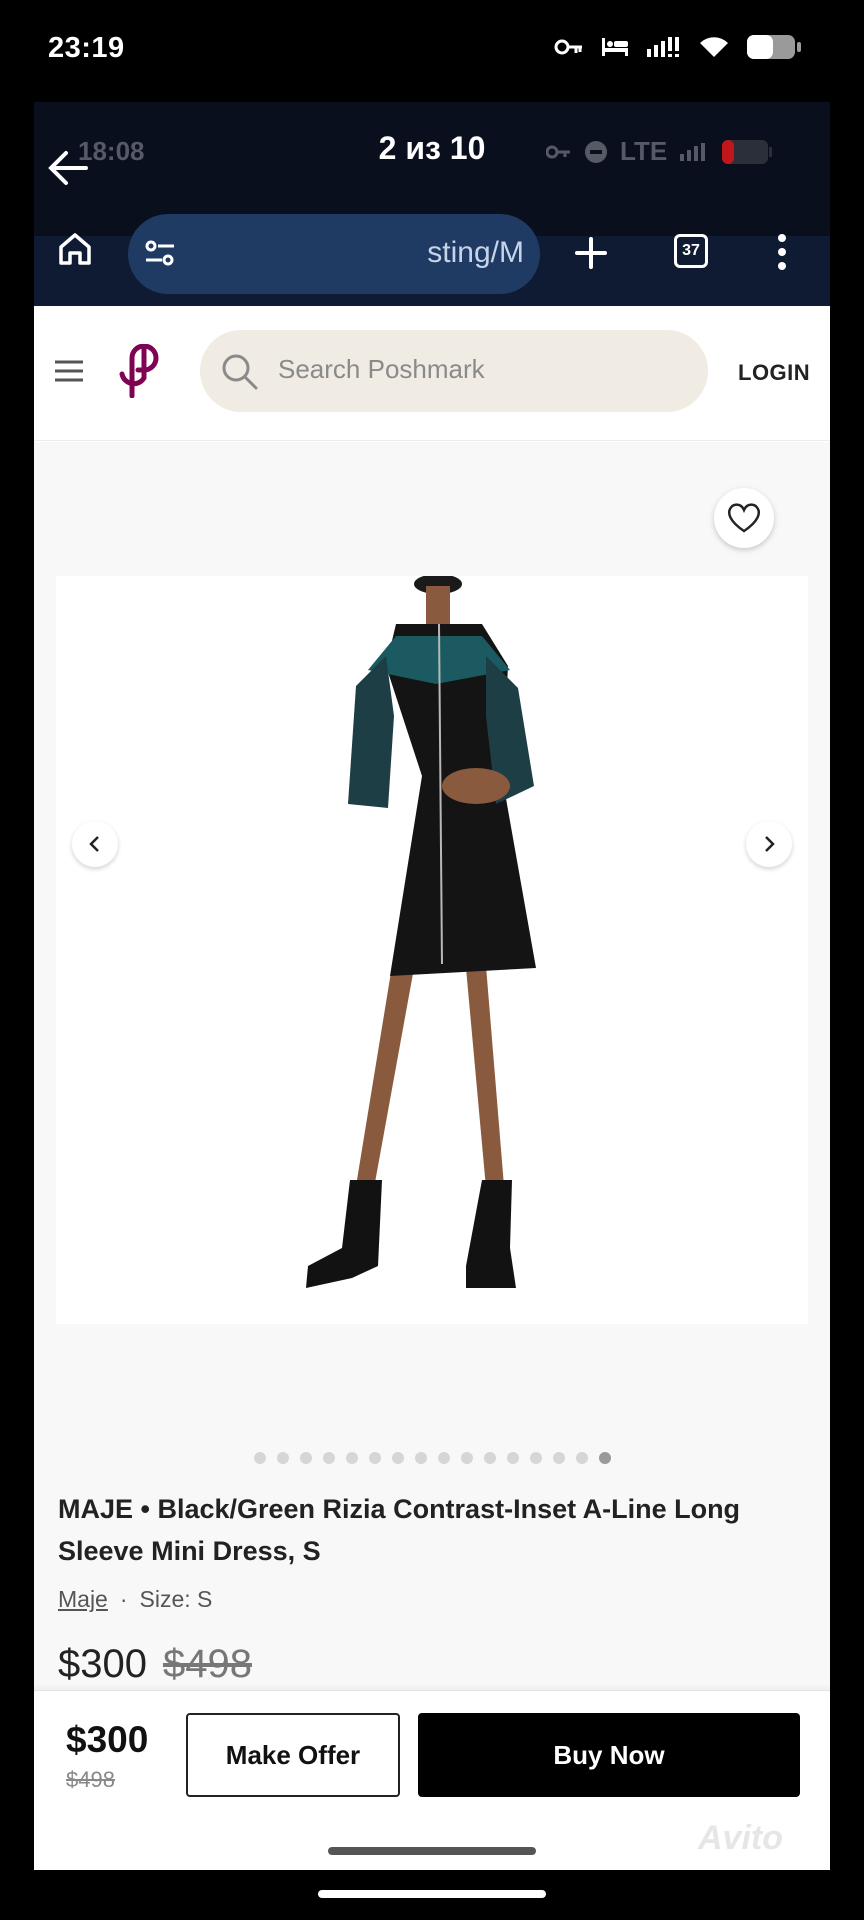  What do you see at coordinates (644, 151) in the screenshot?
I see `network-type: LTE` at bounding box center [644, 151].